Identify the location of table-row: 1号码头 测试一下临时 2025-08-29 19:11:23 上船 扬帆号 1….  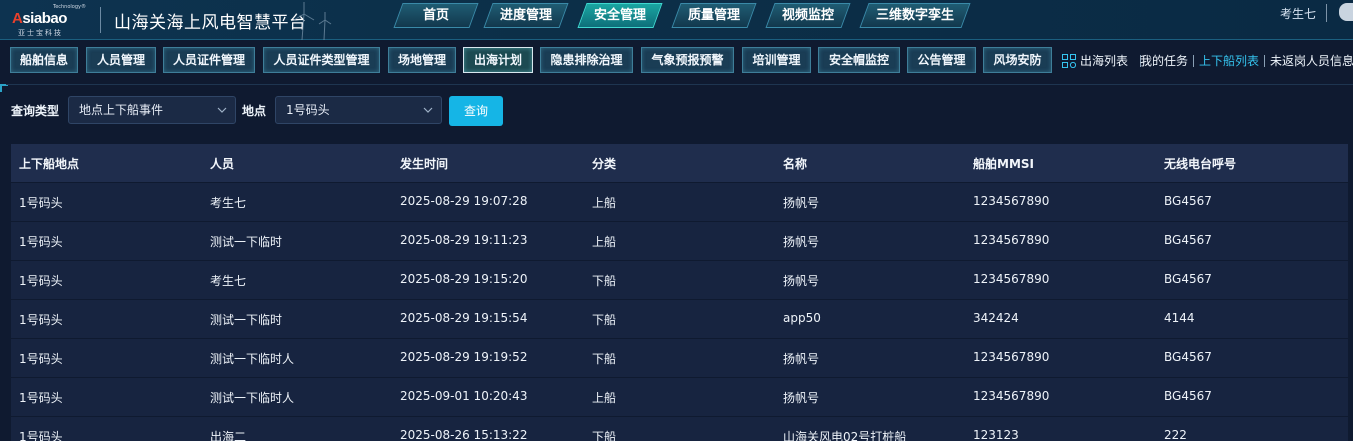
(679, 240).